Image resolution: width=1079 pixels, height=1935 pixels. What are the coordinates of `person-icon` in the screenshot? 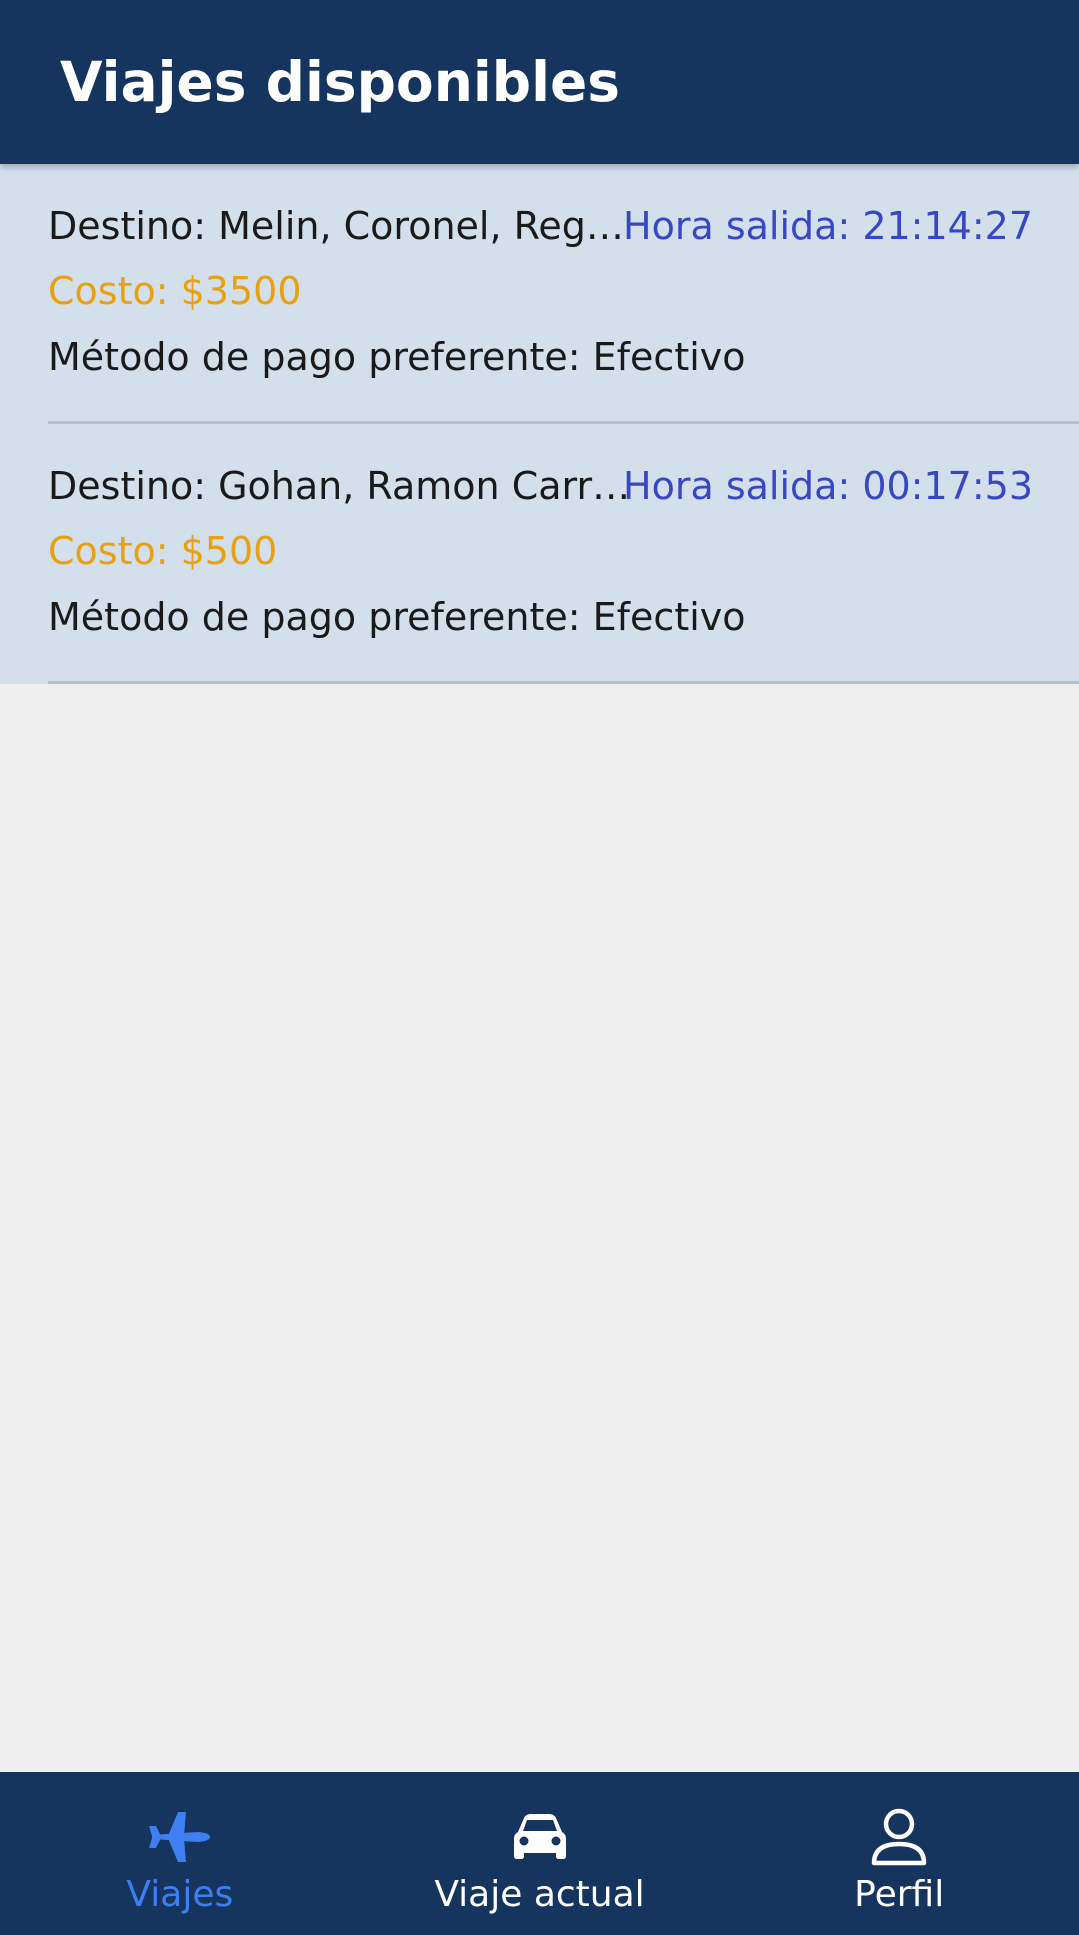 It's located at (899, 1837).